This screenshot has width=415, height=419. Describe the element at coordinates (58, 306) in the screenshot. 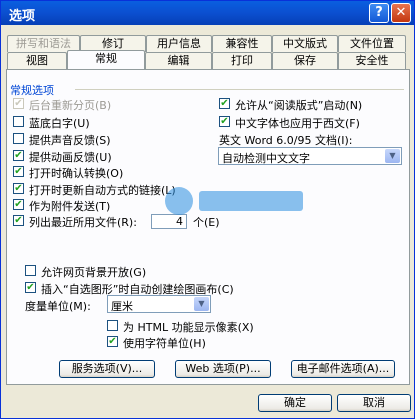

I see `unit-label: 度量单位(M):` at that location.